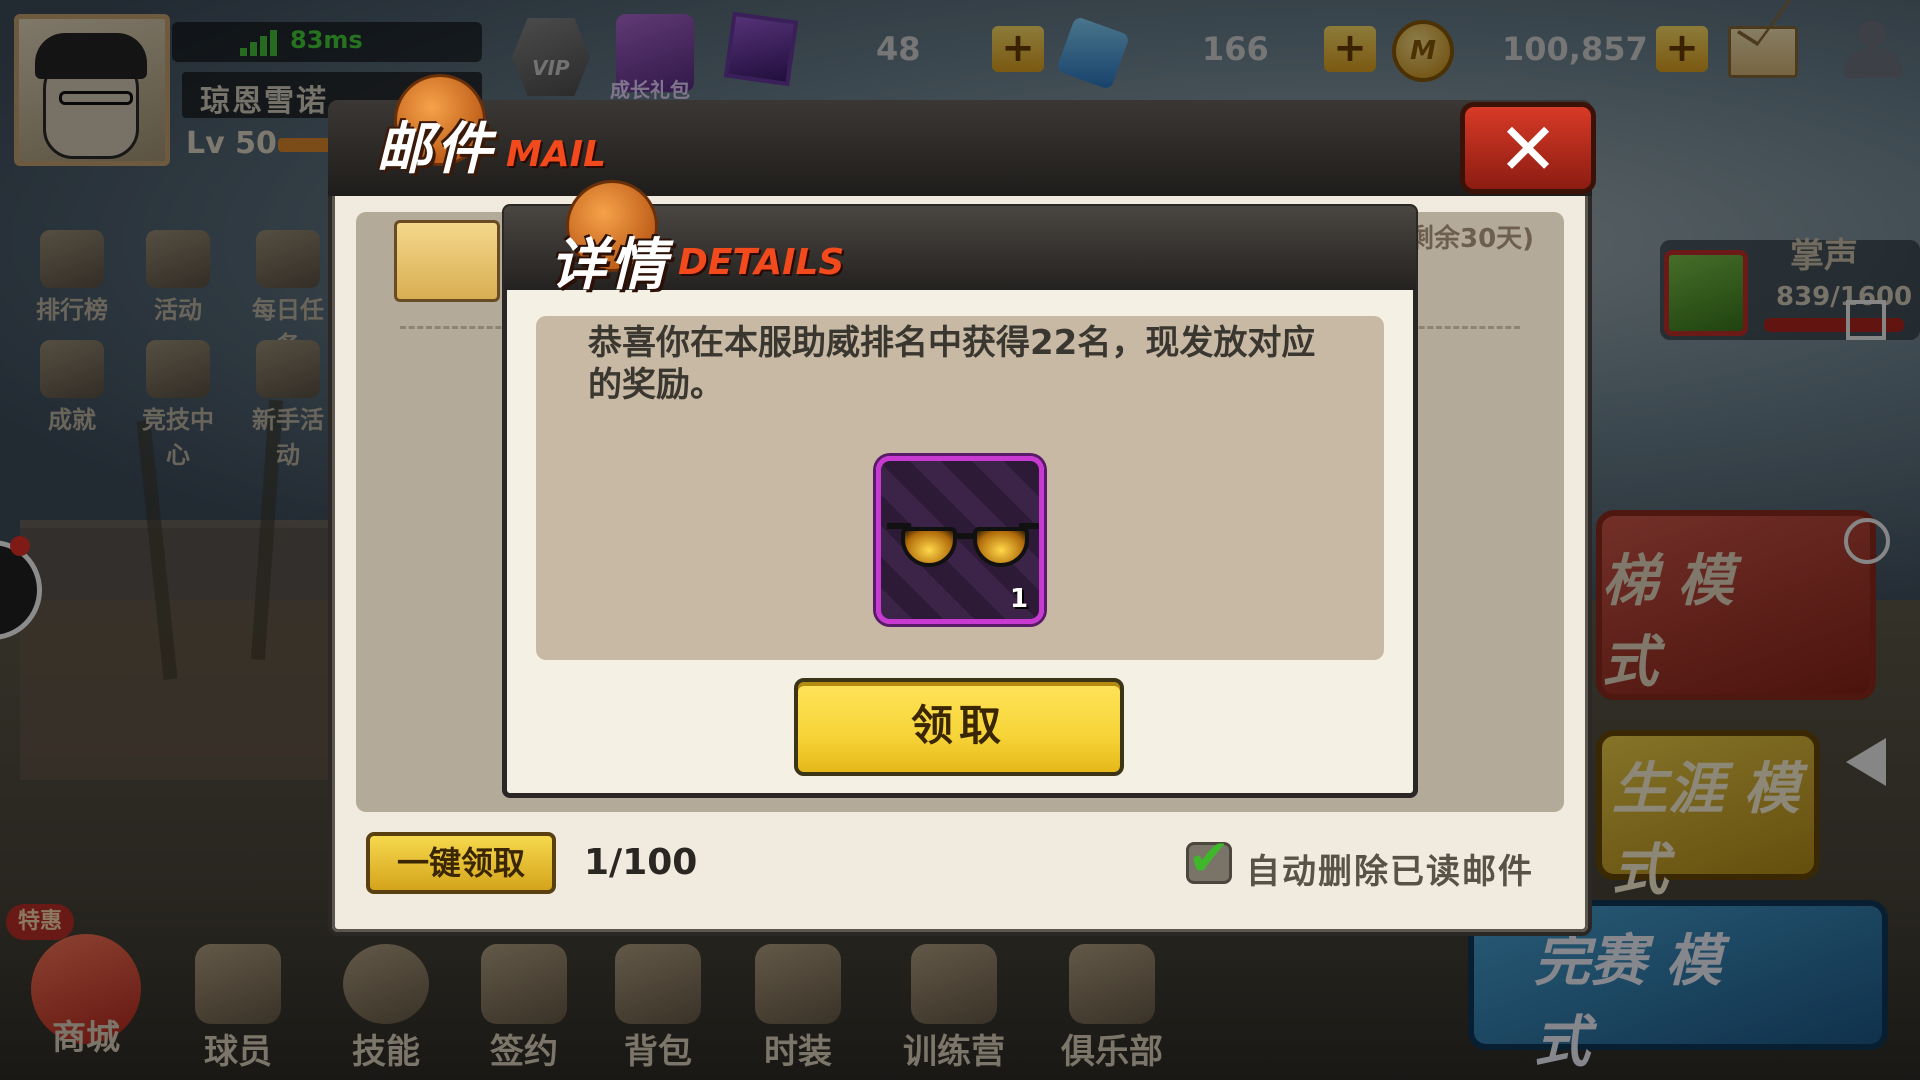 The width and height of the screenshot is (1920, 1080). What do you see at coordinates (1019, 599) in the screenshot?
I see `reward-quantity: 1` at bounding box center [1019, 599].